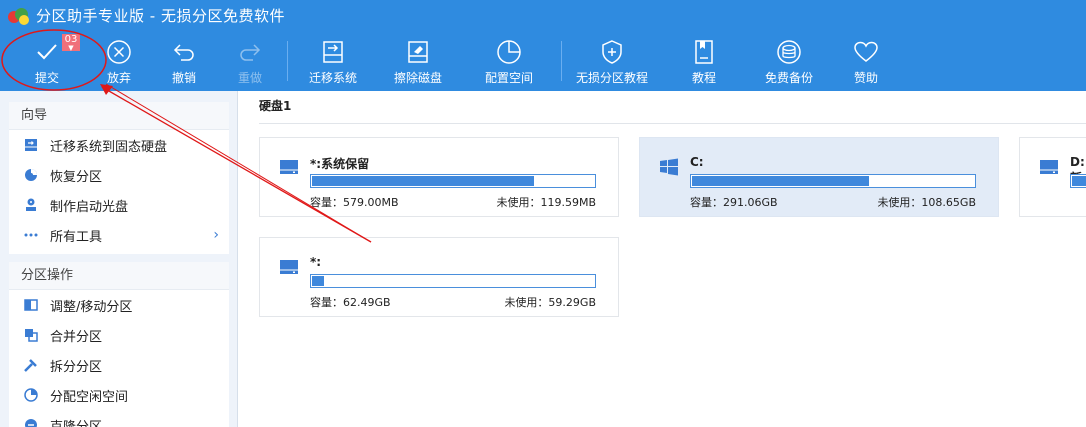 Image resolution: width=1086 pixels, height=427 pixels. I want to click on allocate-space-button: 配置空间, so click(509, 61).